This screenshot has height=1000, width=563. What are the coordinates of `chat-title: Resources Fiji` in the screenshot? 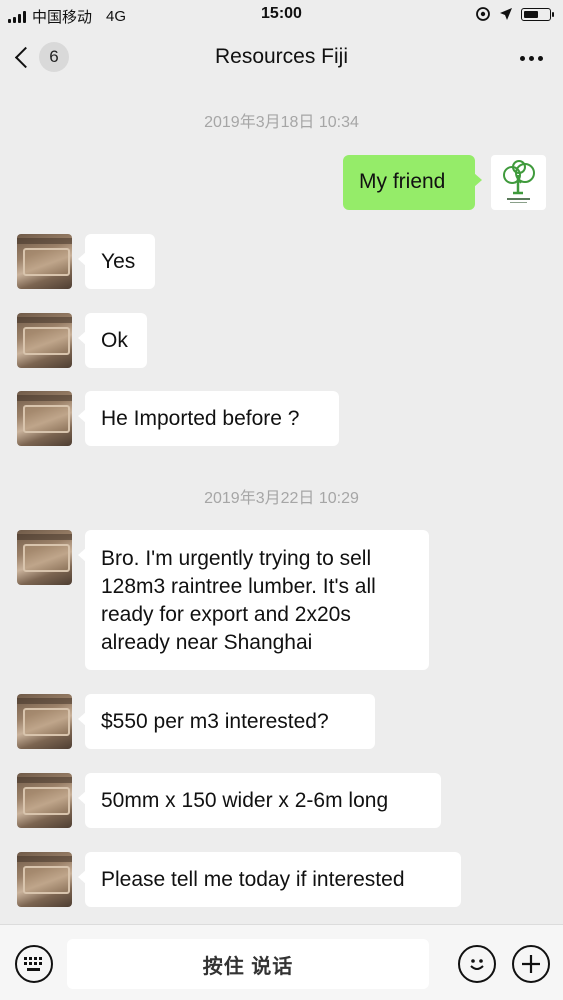 It's located at (281, 56).